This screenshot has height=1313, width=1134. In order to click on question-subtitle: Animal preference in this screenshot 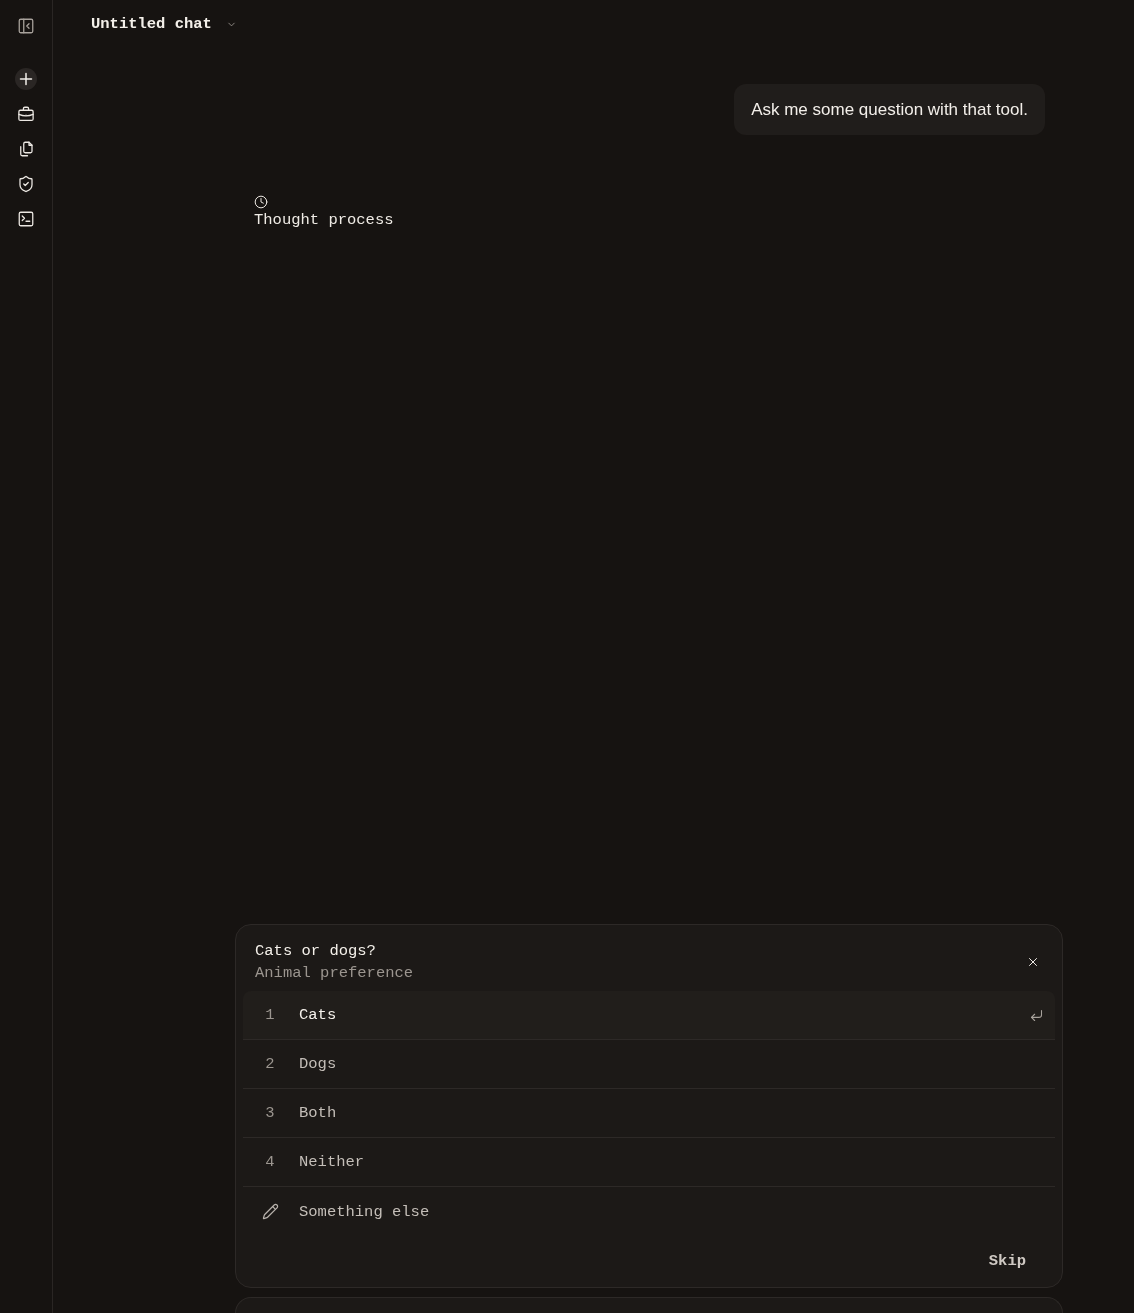, I will do `click(334, 973)`.